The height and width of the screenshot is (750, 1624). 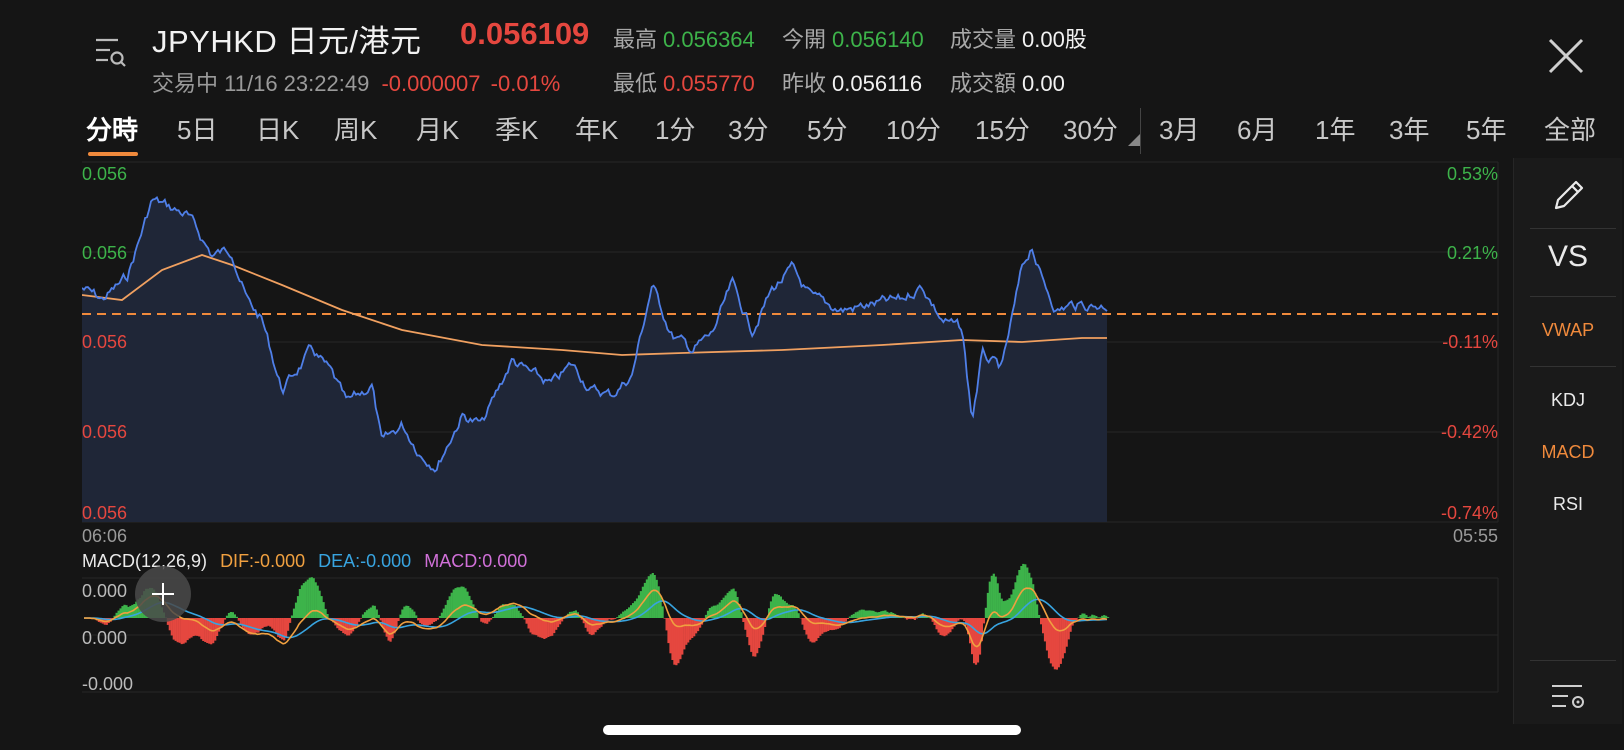 What do you see at coordinates (277, 128) in the screenshot?
I see `tab-daily-k: 日K` at bounding box center [277, 128].